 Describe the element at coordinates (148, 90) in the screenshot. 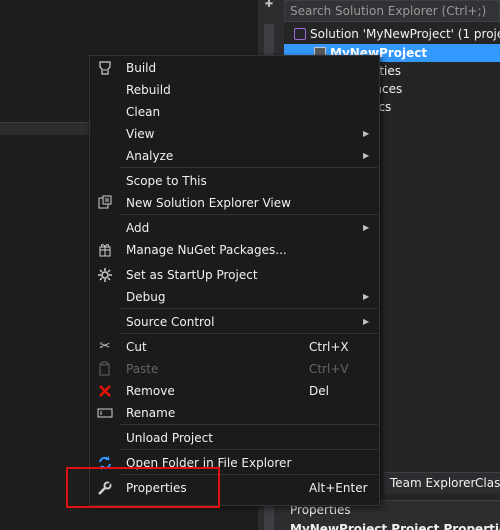

I see `menu-item-label: Rebuild` at that location.